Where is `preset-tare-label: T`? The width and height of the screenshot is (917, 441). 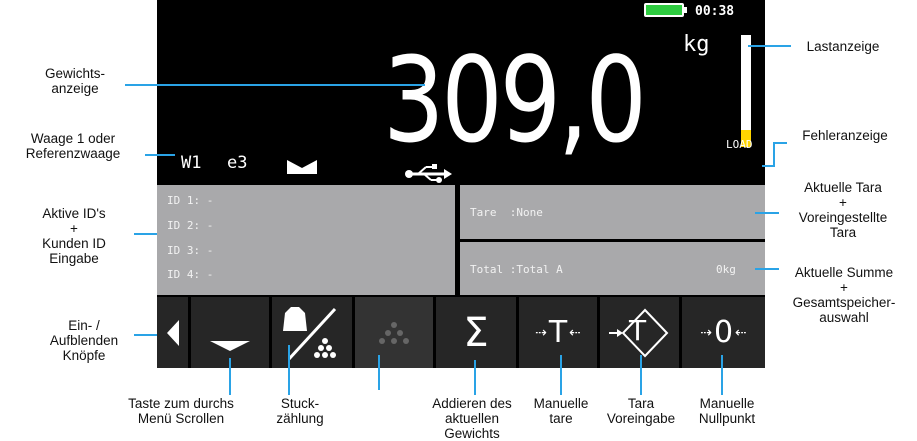
preset-tare-label: T is located at coordinates (638, 330).